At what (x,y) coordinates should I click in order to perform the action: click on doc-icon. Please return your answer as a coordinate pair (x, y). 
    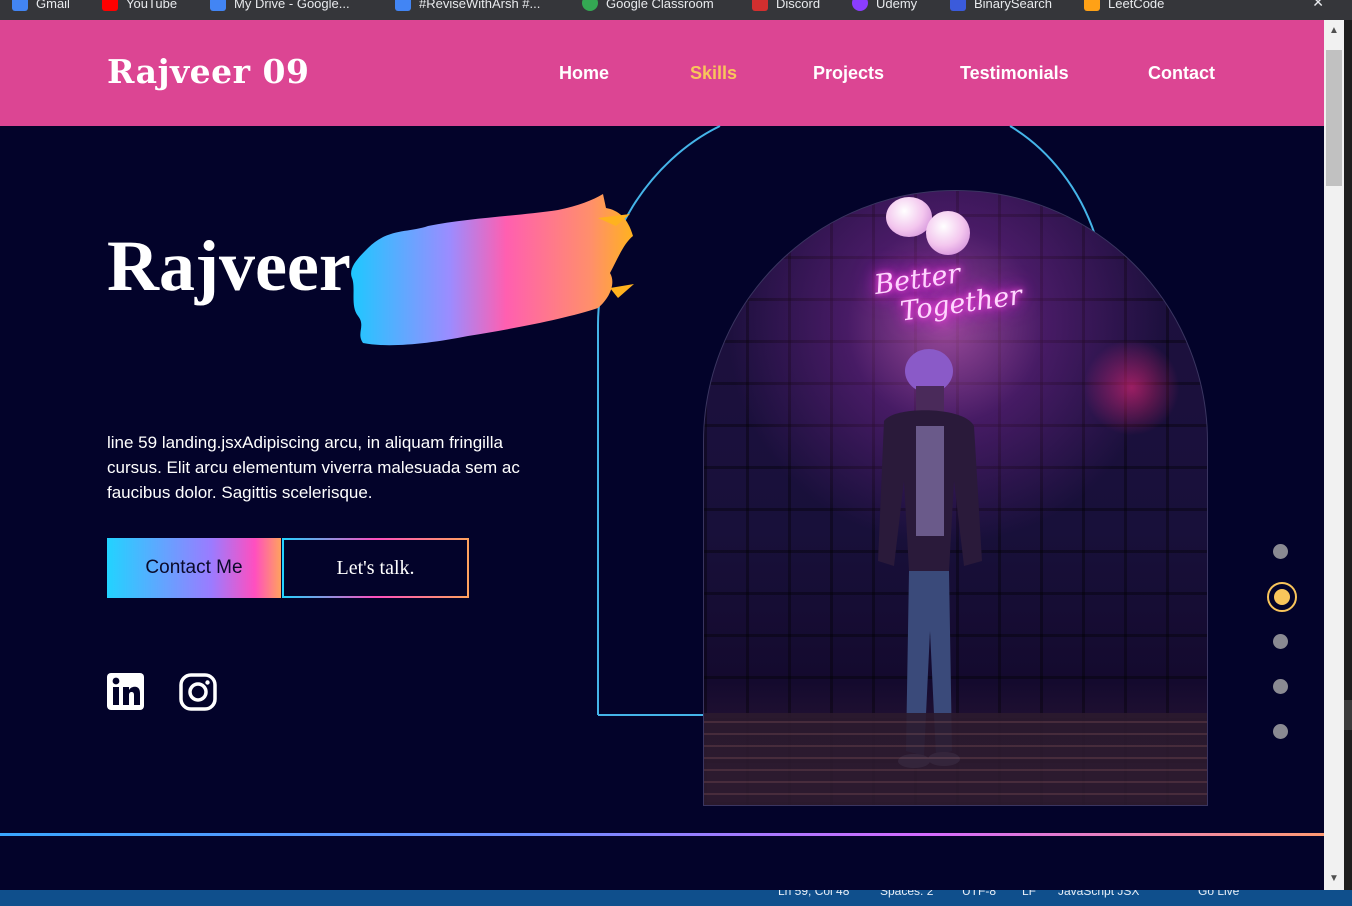
    Looking at the image, I should click on (403, 5).